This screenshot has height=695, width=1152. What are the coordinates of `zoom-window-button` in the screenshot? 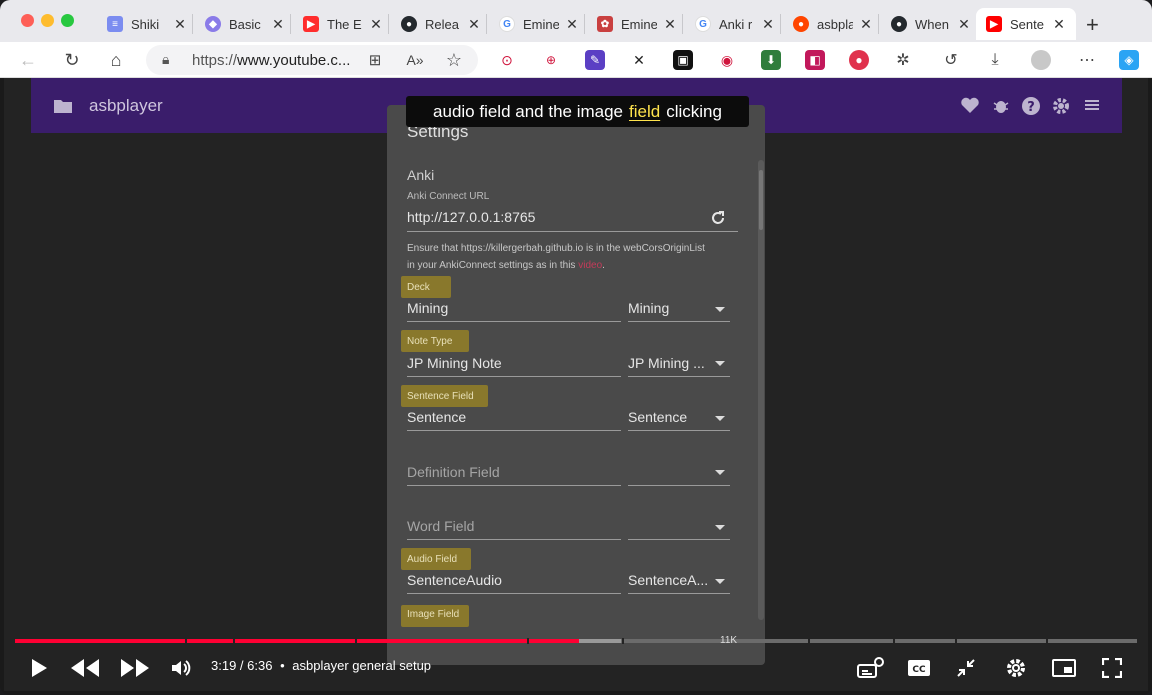 It's located at (67, 20).